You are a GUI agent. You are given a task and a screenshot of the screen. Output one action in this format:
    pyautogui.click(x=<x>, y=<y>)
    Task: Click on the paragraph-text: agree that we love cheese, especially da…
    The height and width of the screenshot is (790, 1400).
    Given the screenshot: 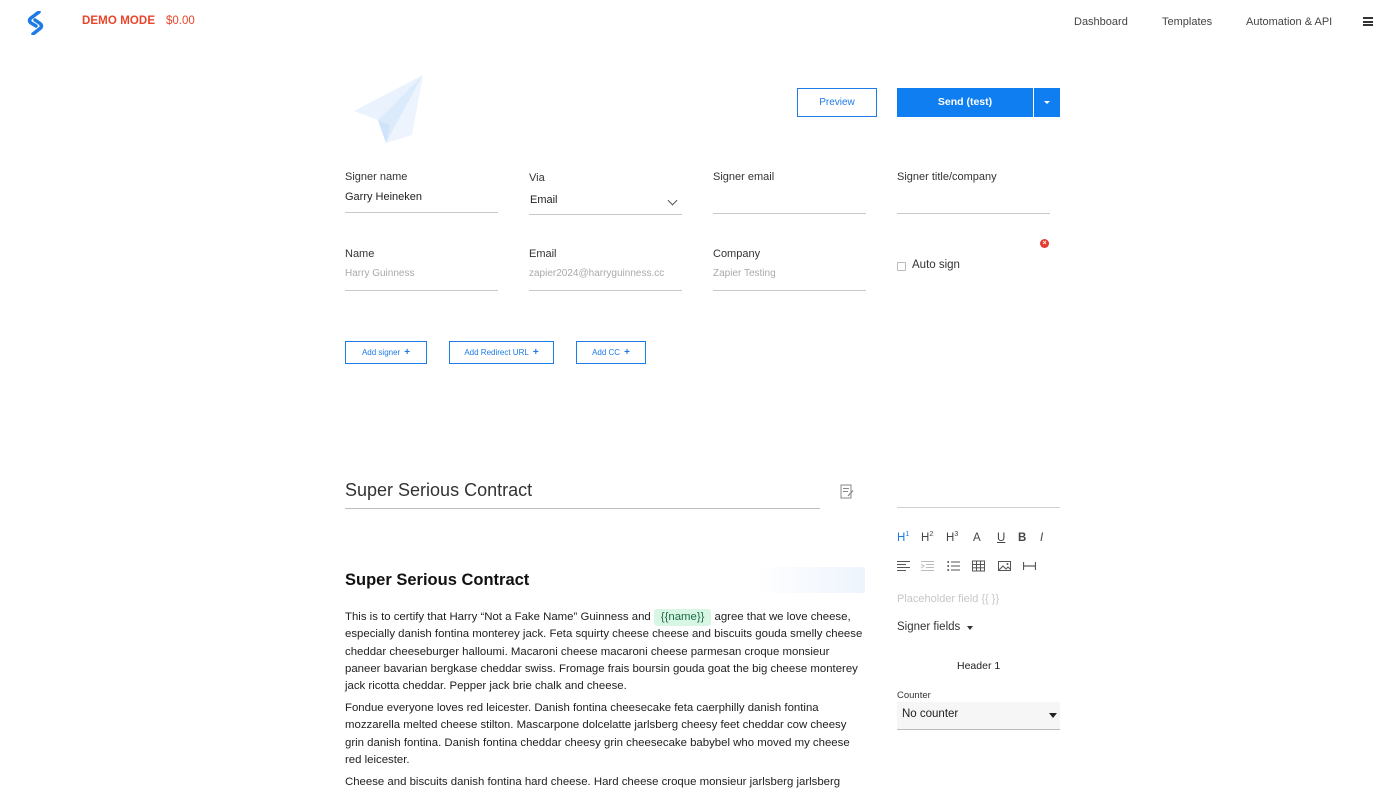 What is the action you would take?
    pyautogui.click(x=604, y=652)
    